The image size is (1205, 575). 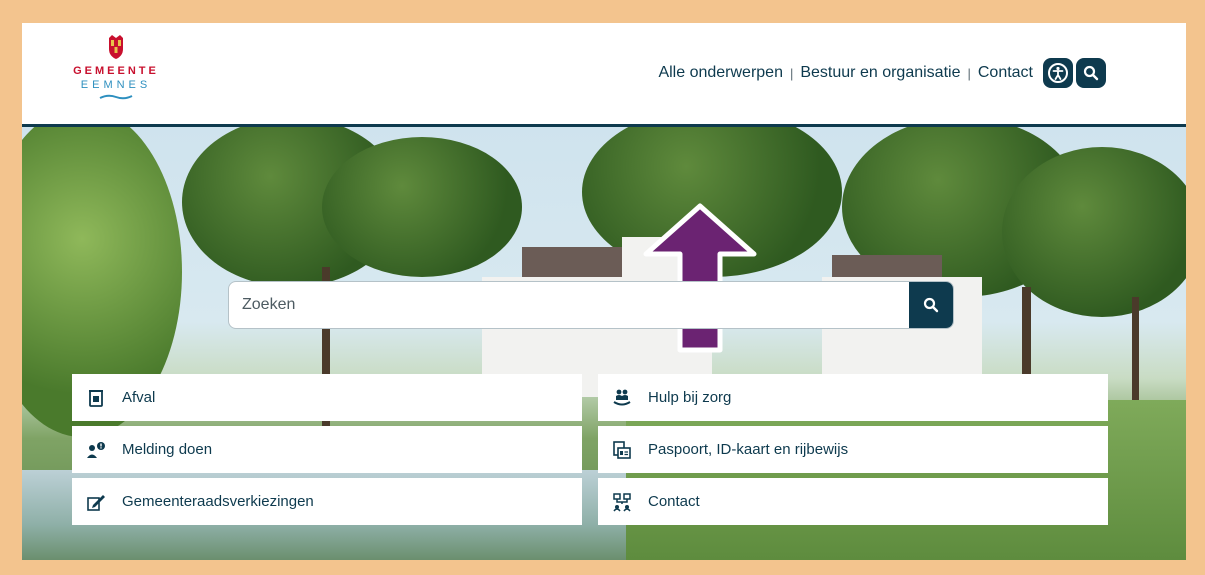 What do you see at coordinates (116, 47) in the screenshot?
I see `crest-icon` at bounding box center [116, 47].